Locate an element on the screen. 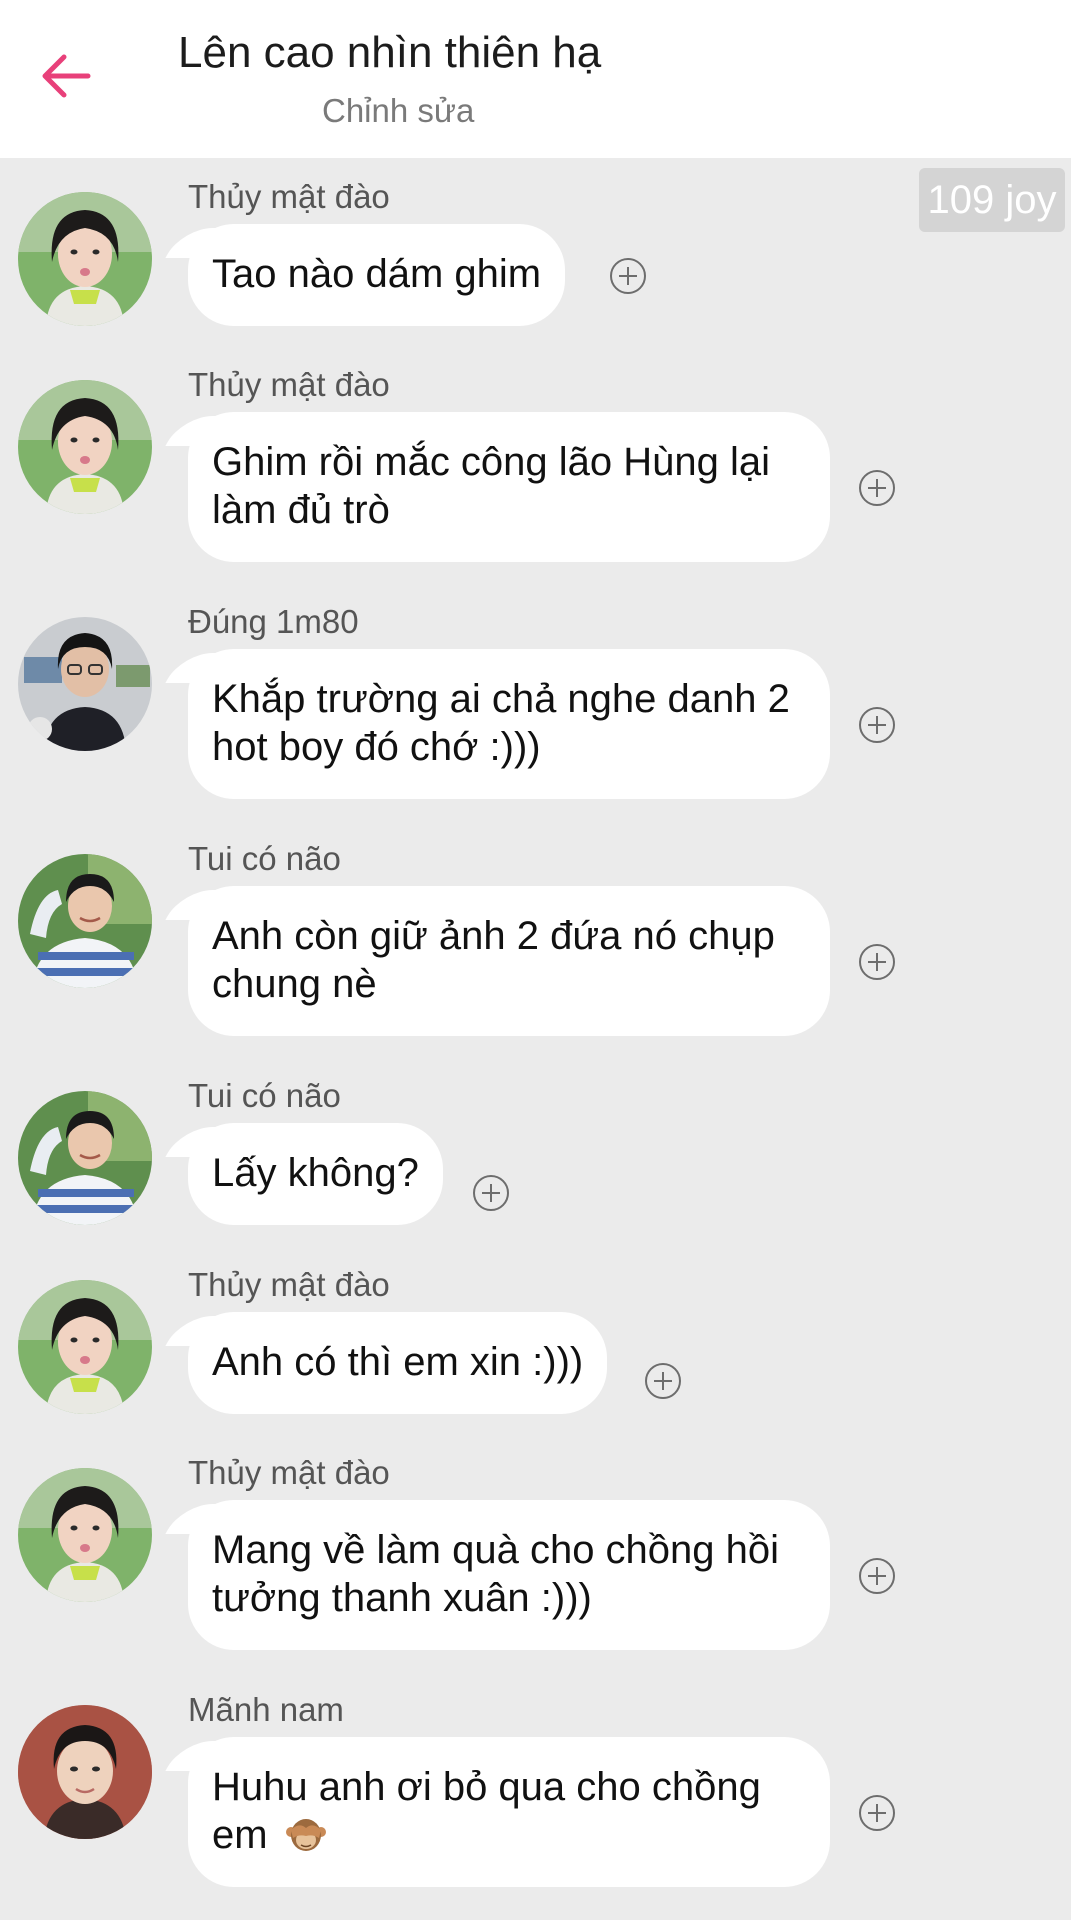 The height and width of the screenshot is (1920, 1071). see-no-evil-monkey-icon is located at coordinates (305, 1835).